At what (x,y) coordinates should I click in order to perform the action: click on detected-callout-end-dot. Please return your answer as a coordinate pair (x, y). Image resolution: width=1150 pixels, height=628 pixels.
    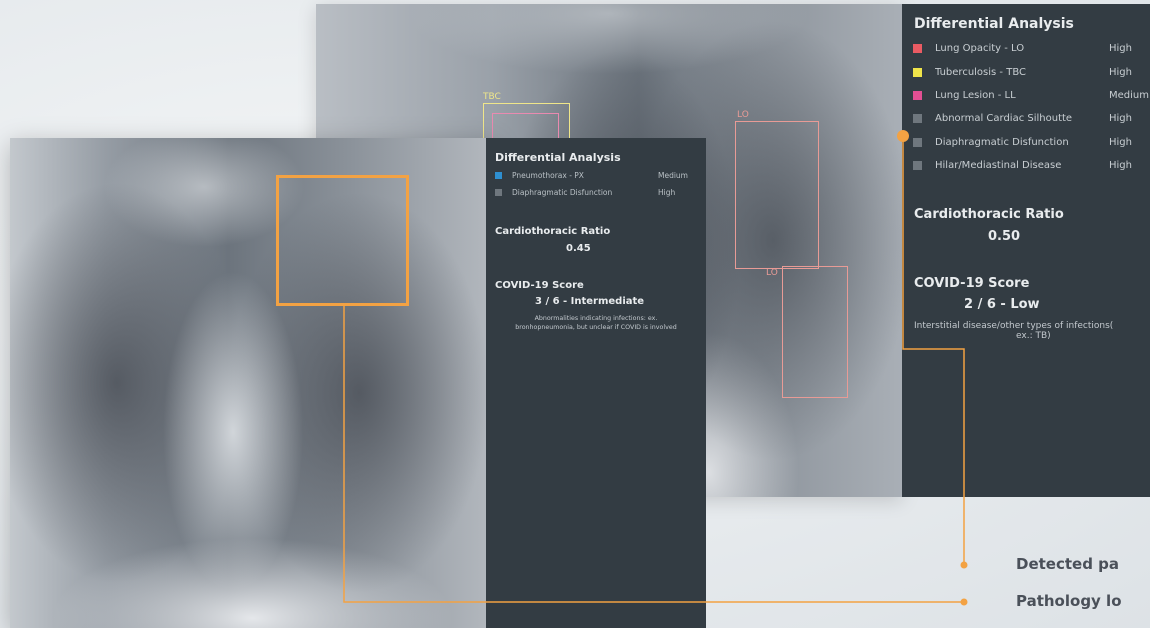
    Looking at the image, I should click on (964, 565).